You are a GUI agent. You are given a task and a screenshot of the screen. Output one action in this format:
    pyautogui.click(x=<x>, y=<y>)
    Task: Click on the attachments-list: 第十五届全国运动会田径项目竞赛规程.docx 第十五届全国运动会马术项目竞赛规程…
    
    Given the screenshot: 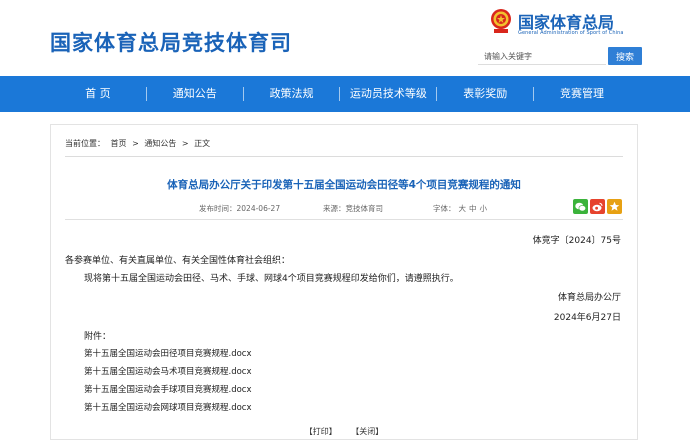 What is the action you would take?
    pyautogui.click(x=168, y=384)
    